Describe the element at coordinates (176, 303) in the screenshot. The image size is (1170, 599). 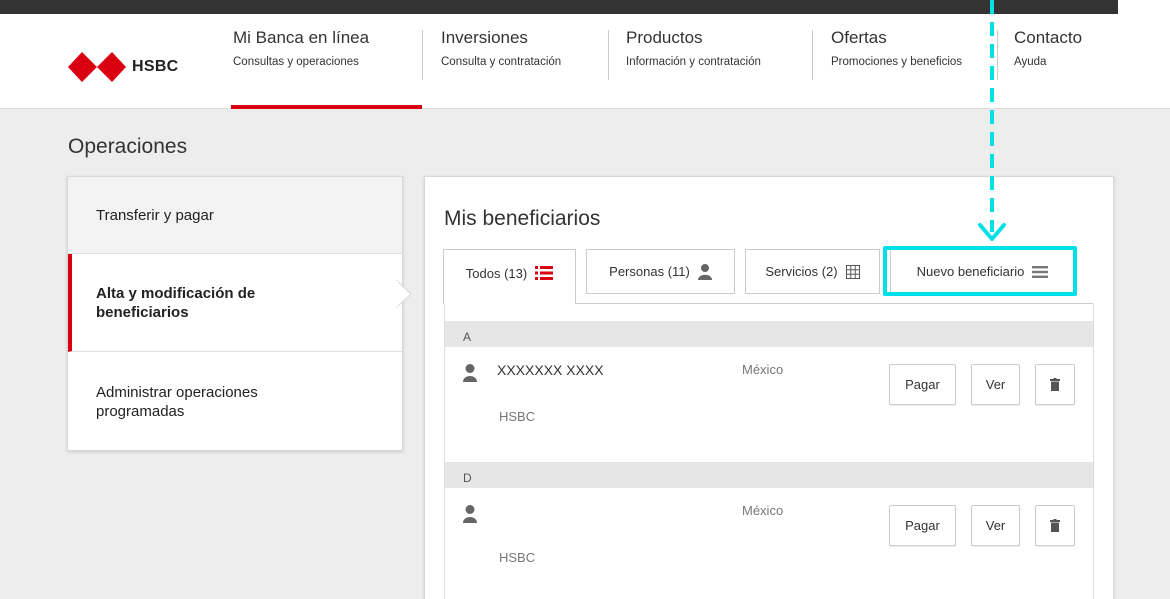
I see `side-menu-label: Alta y modificación de beneficiarios` at that location.